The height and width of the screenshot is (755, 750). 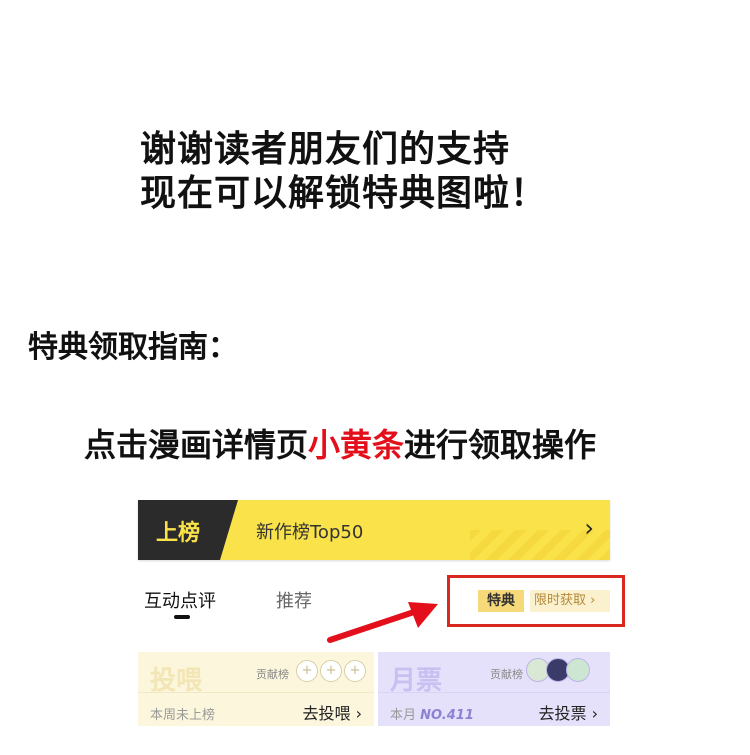 I want to click on guide-title: 特典领取指南：, so click(x=133, y=347).